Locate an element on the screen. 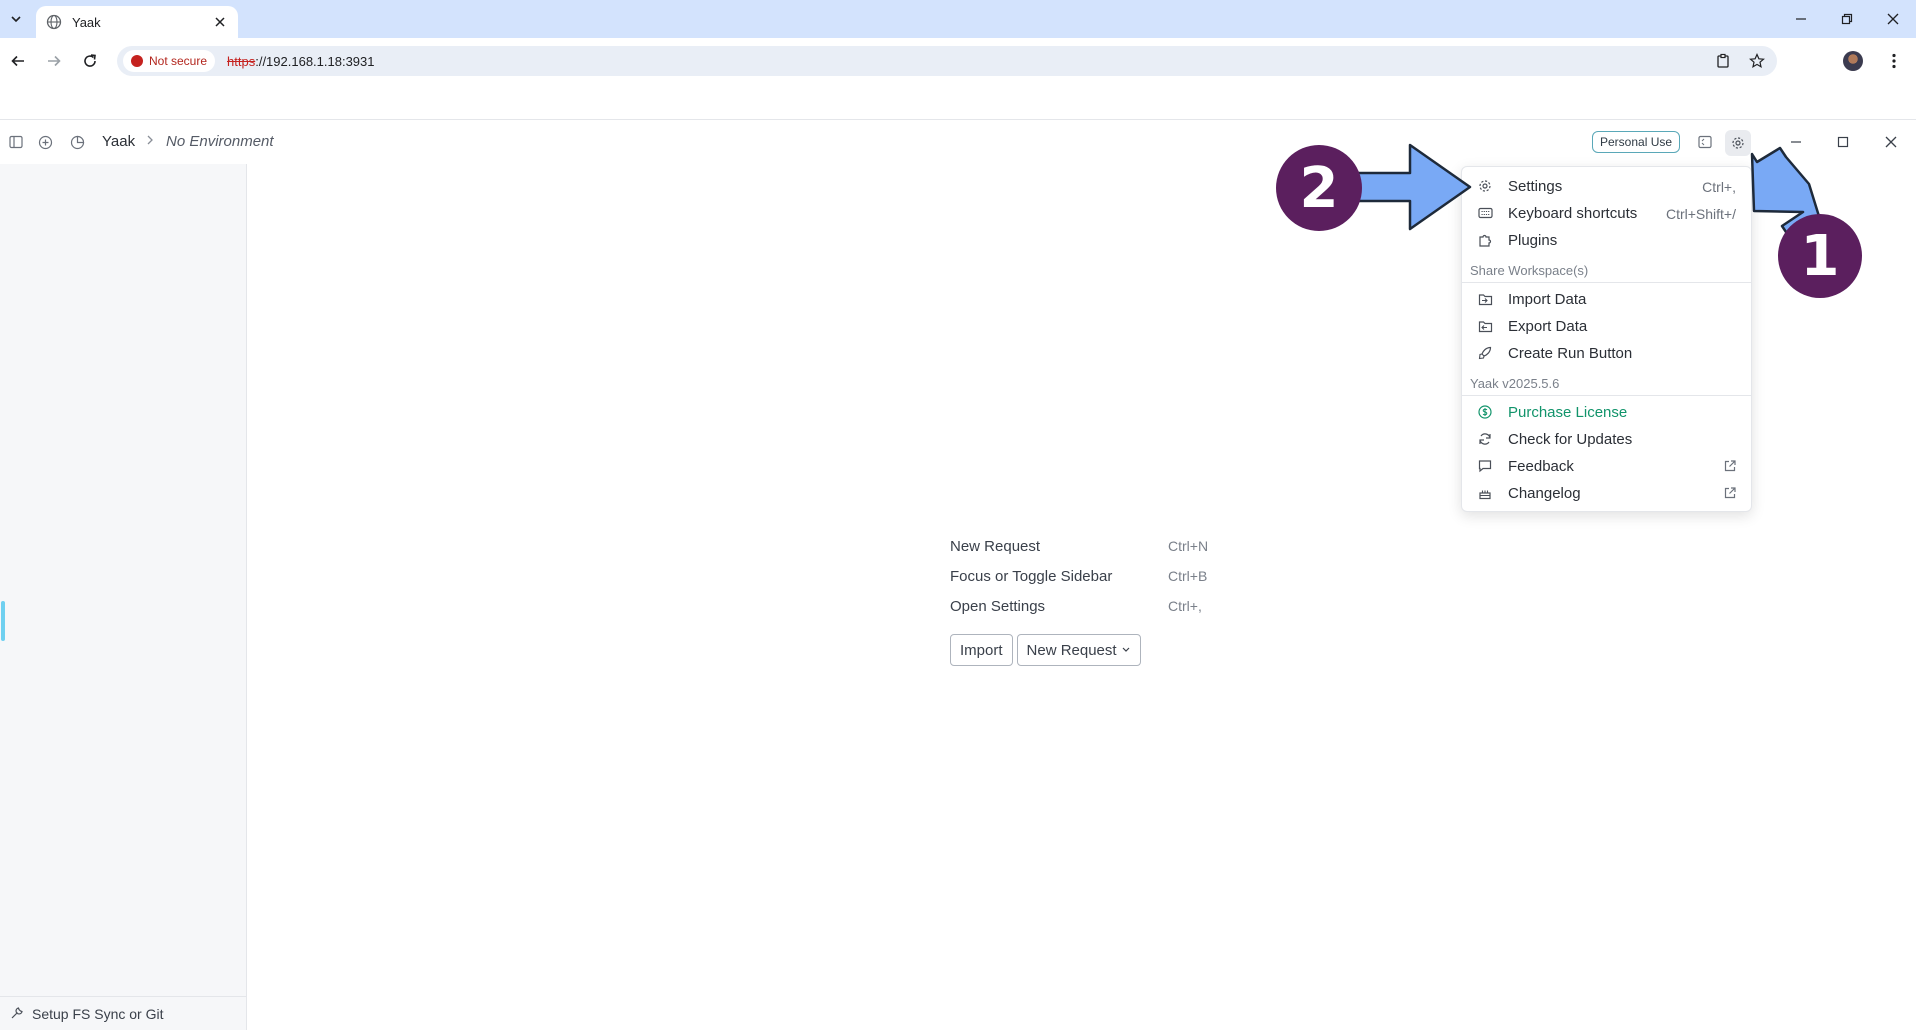 This screenshot has width=1916, height=1030. gear-icon is located at coordinates (1738, 143).